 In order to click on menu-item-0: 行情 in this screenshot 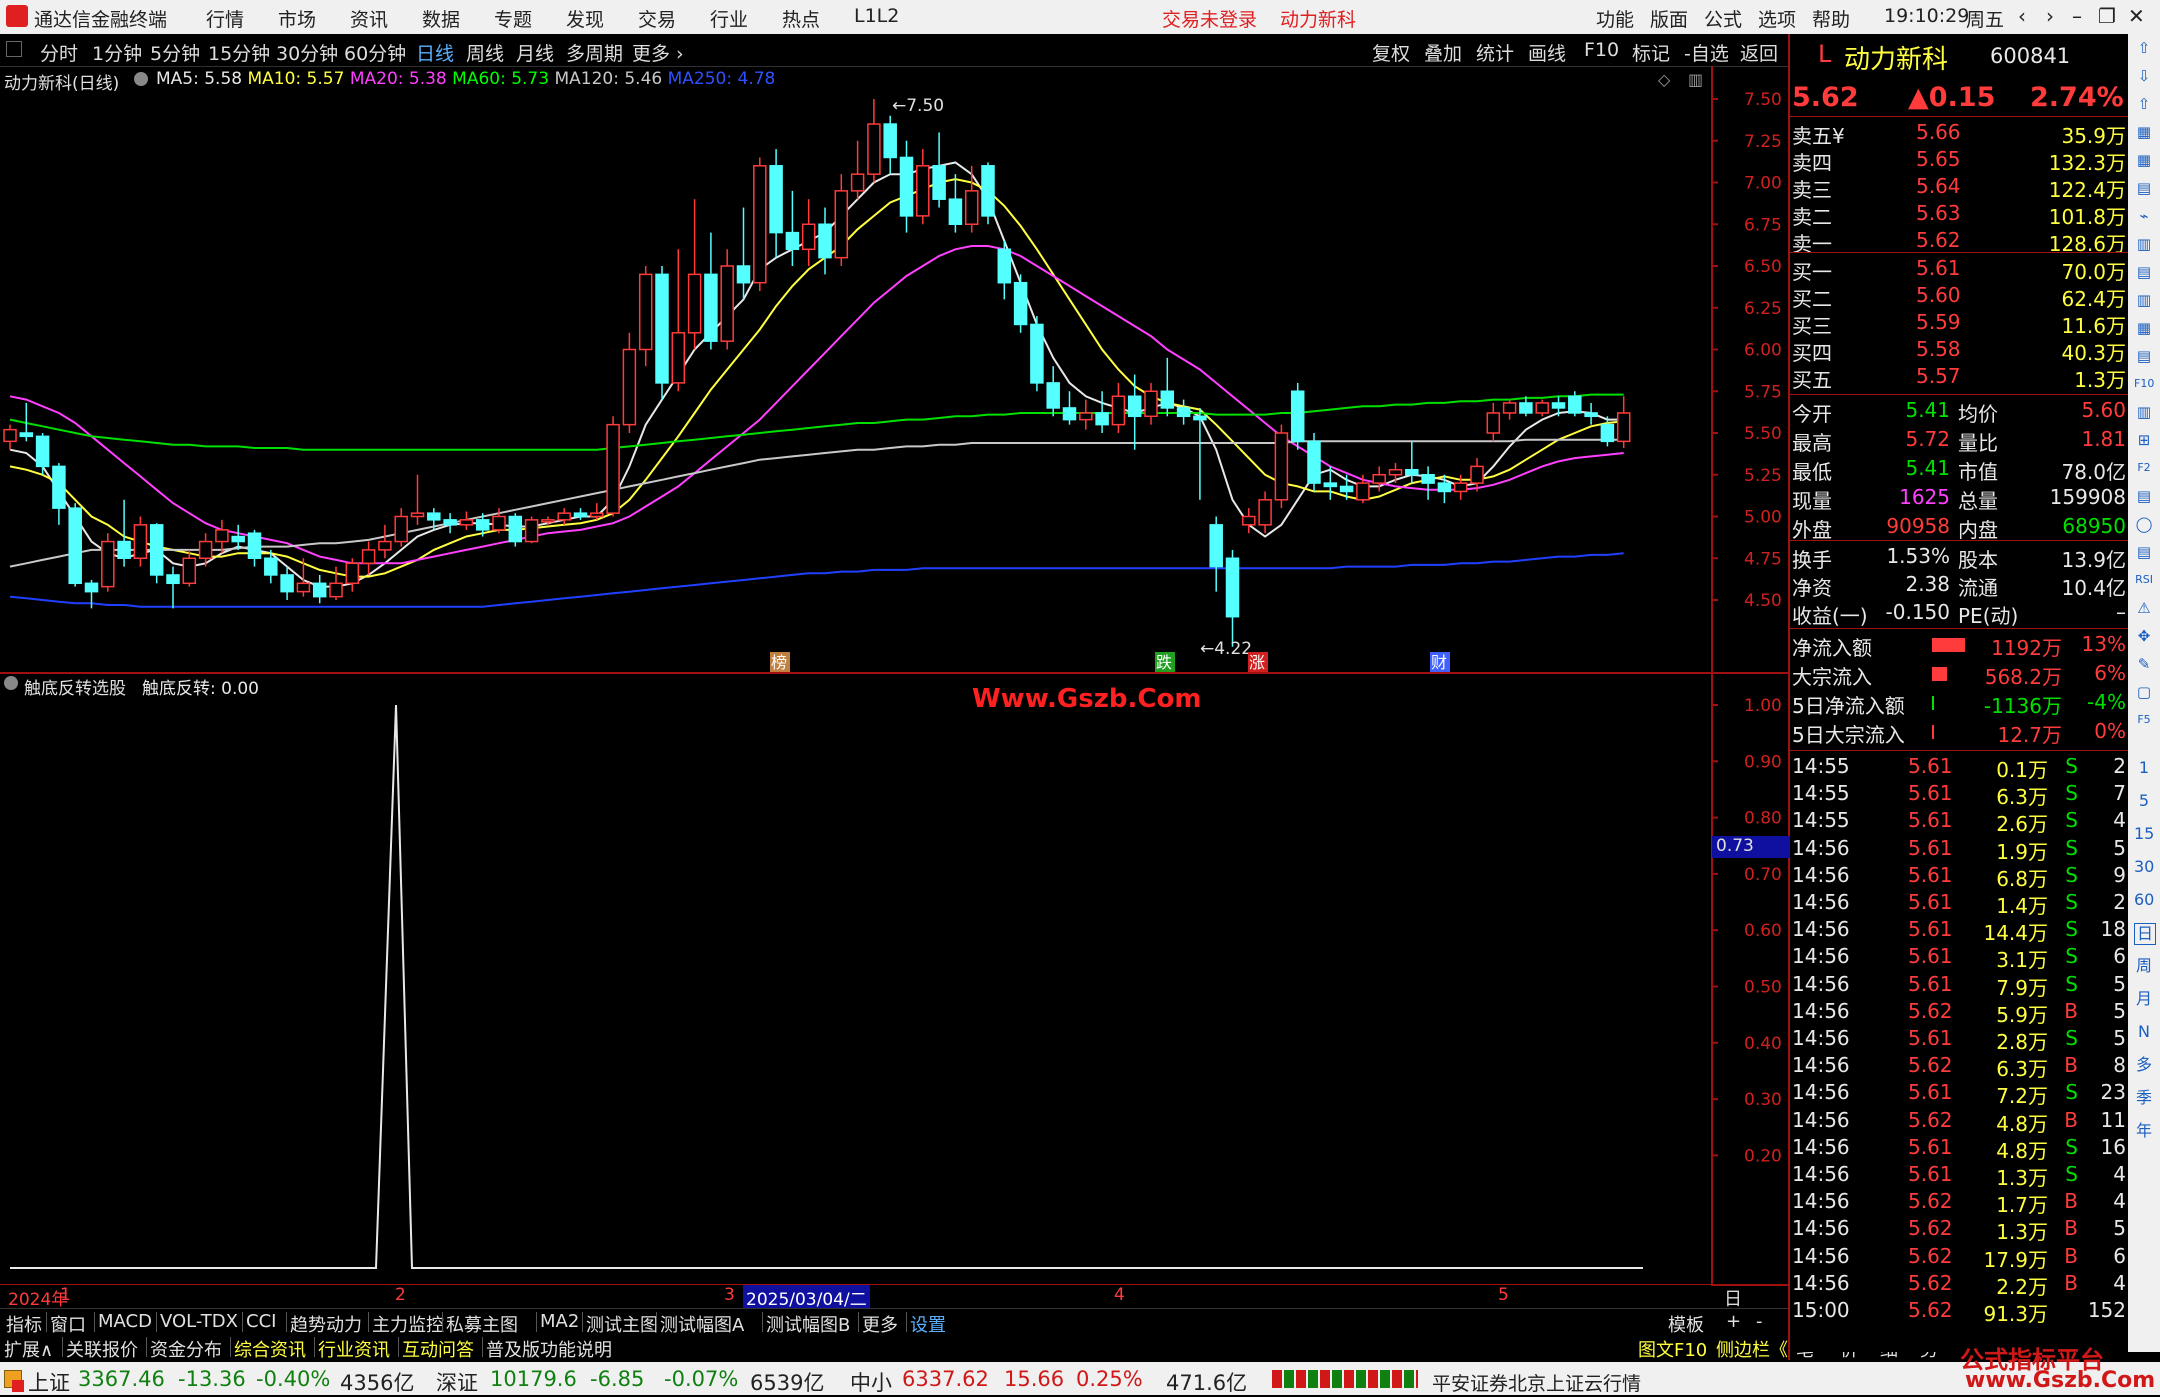, I will do `click(225, 18)`.